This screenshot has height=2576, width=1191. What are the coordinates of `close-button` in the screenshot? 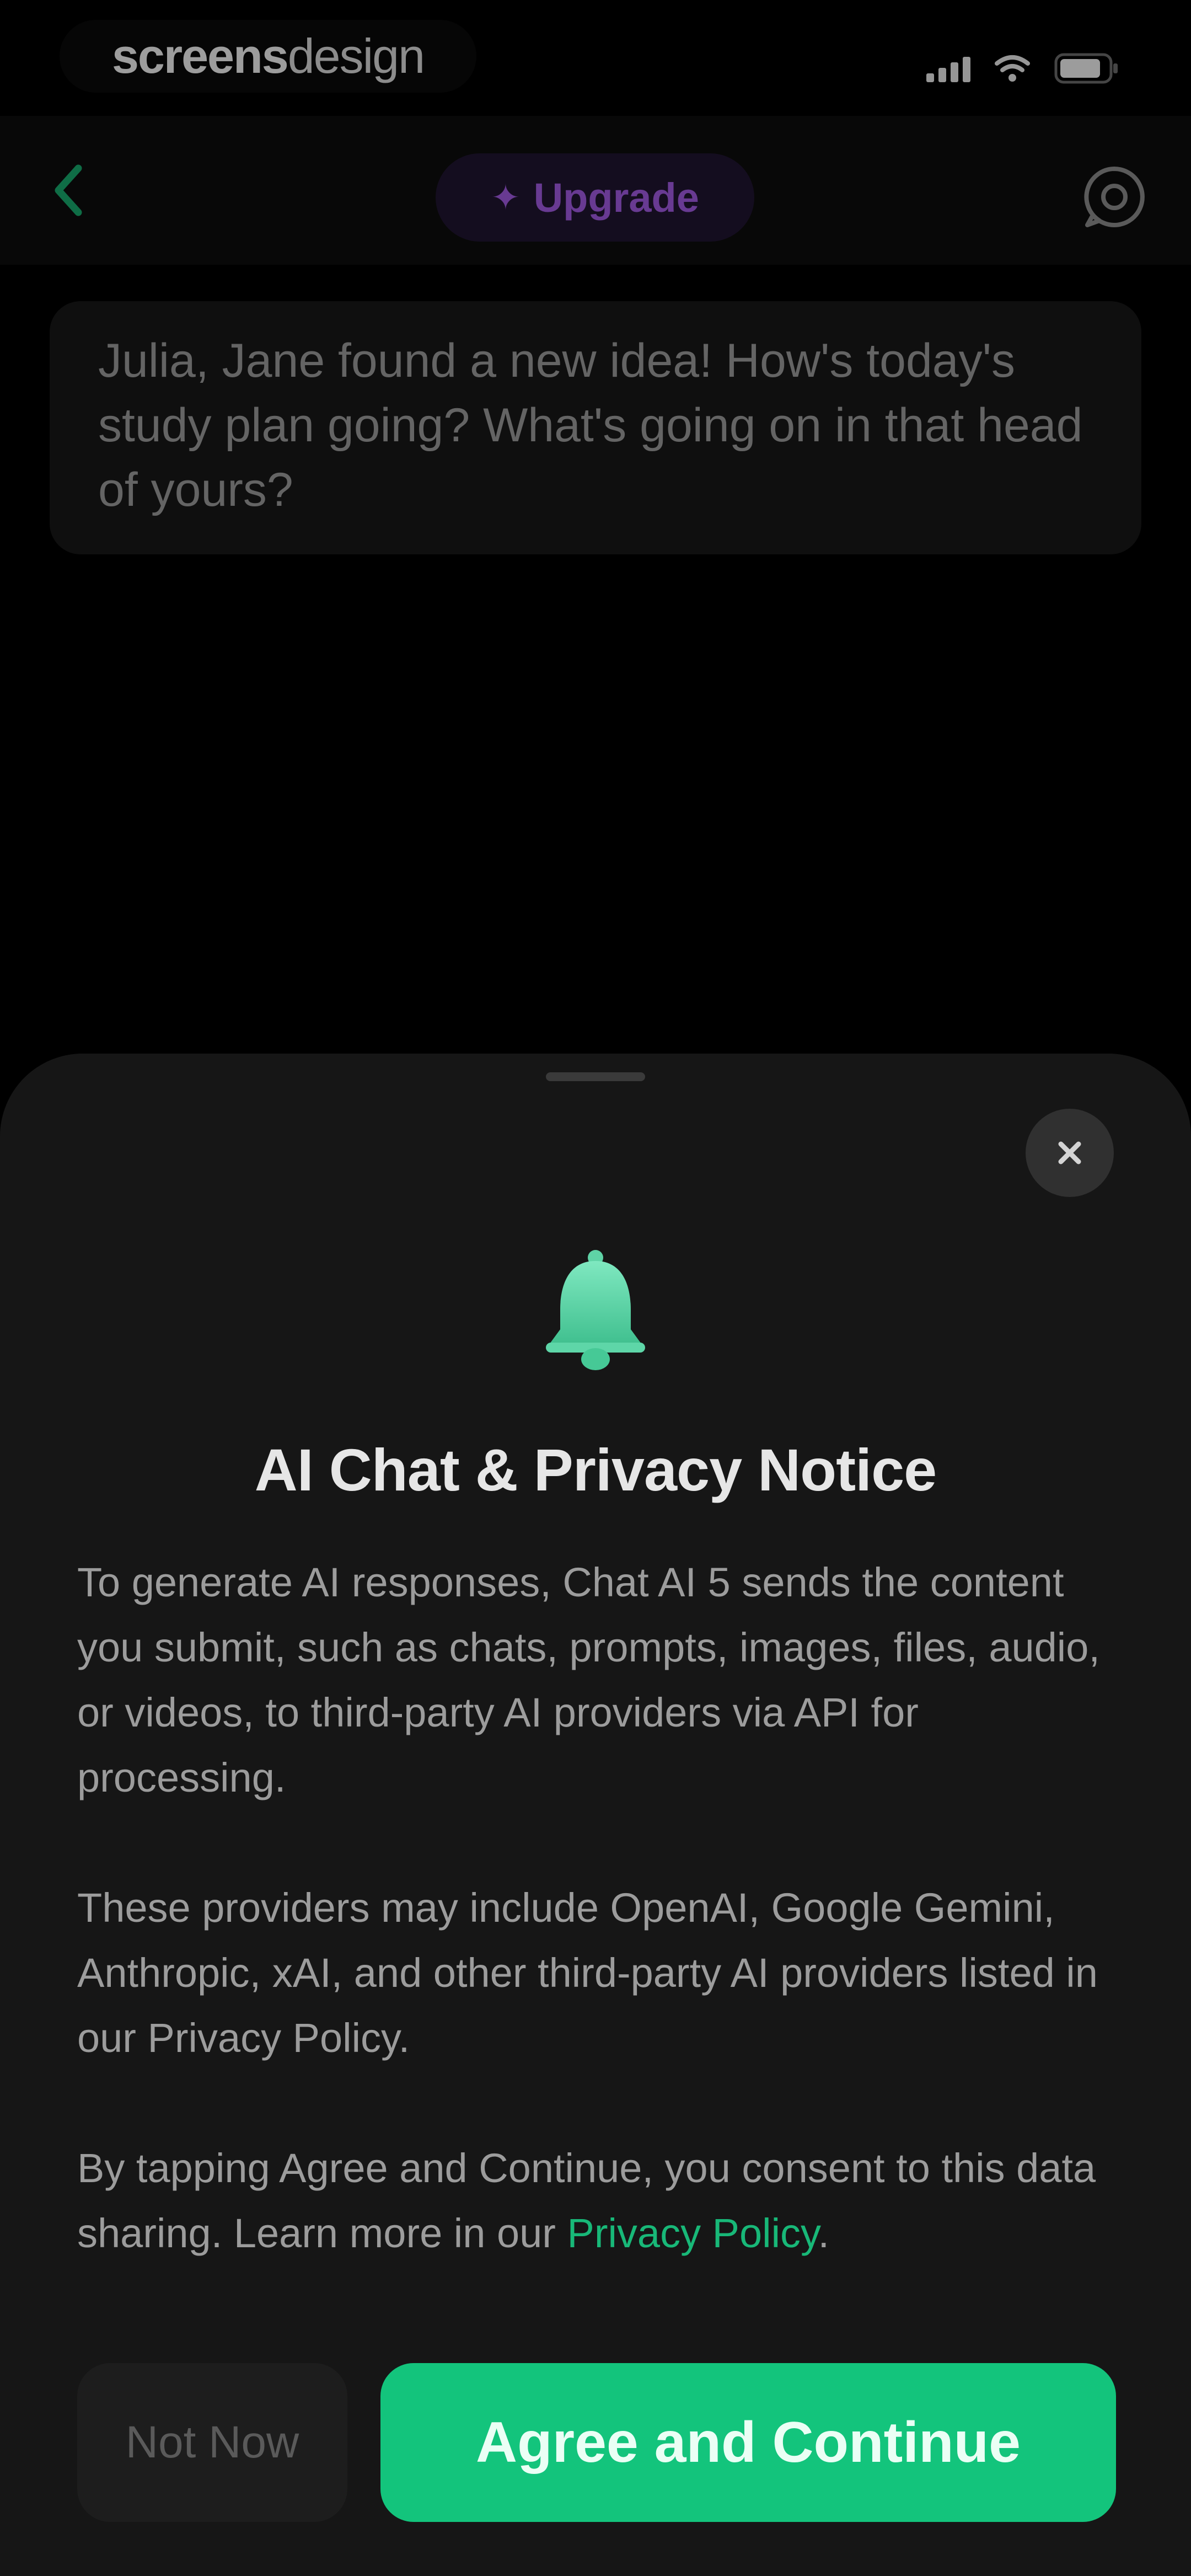 It's located at (1070, 1153).